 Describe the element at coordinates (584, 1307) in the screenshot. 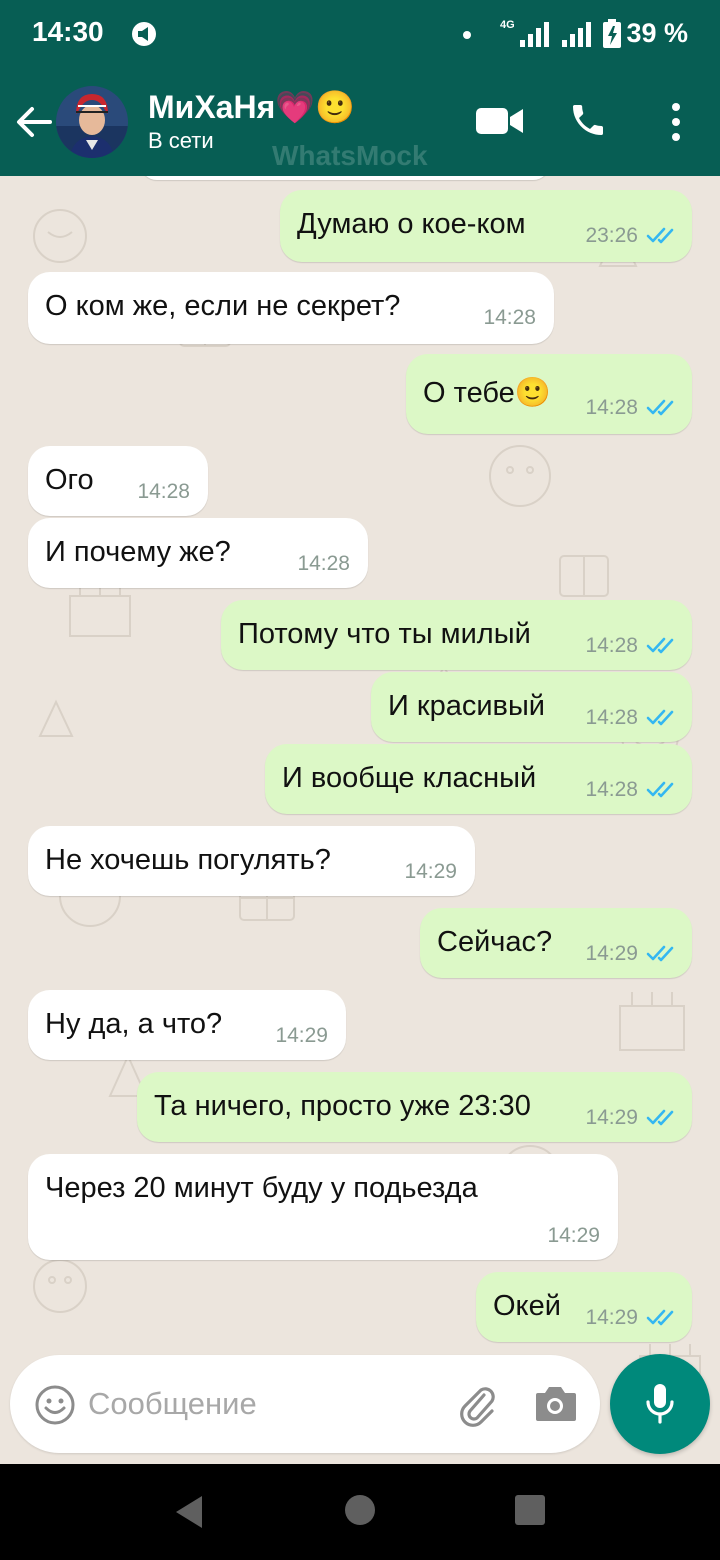

I see `message-bubble: Окей 14:29` at that location.